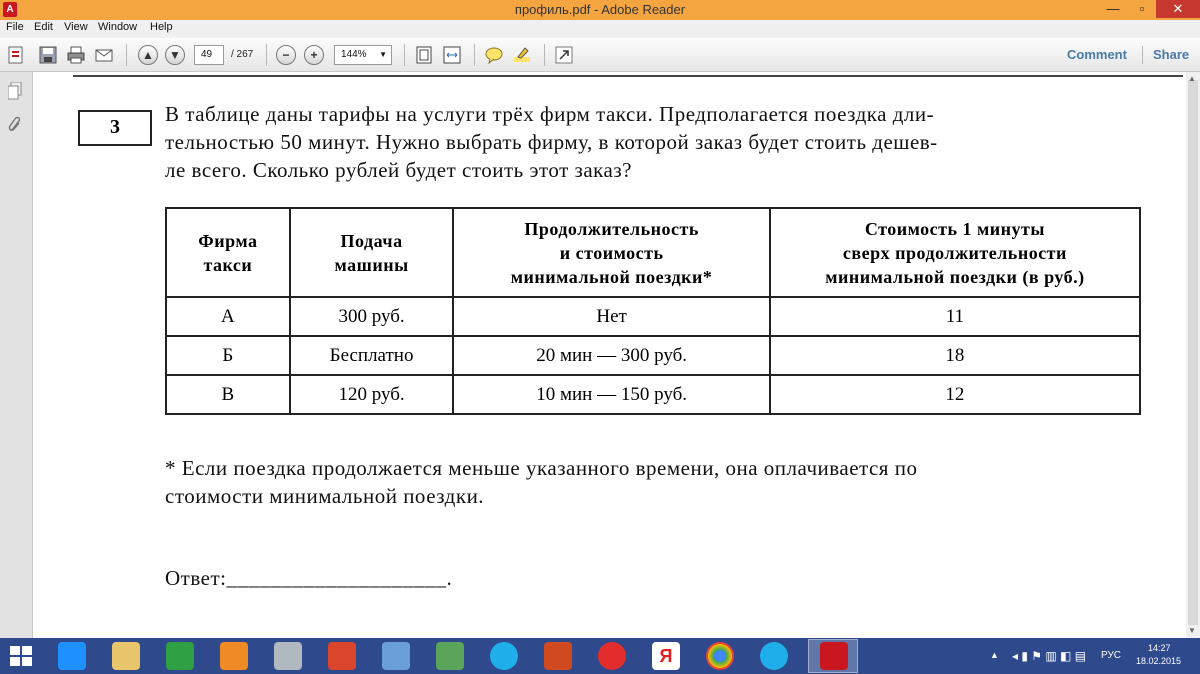 The height and width of the screenshot is (674, 1200). What do you see at coordinates (209, 55) in the screenshot?
I see `page-number-input: 49` at bounding box center [209, 55].